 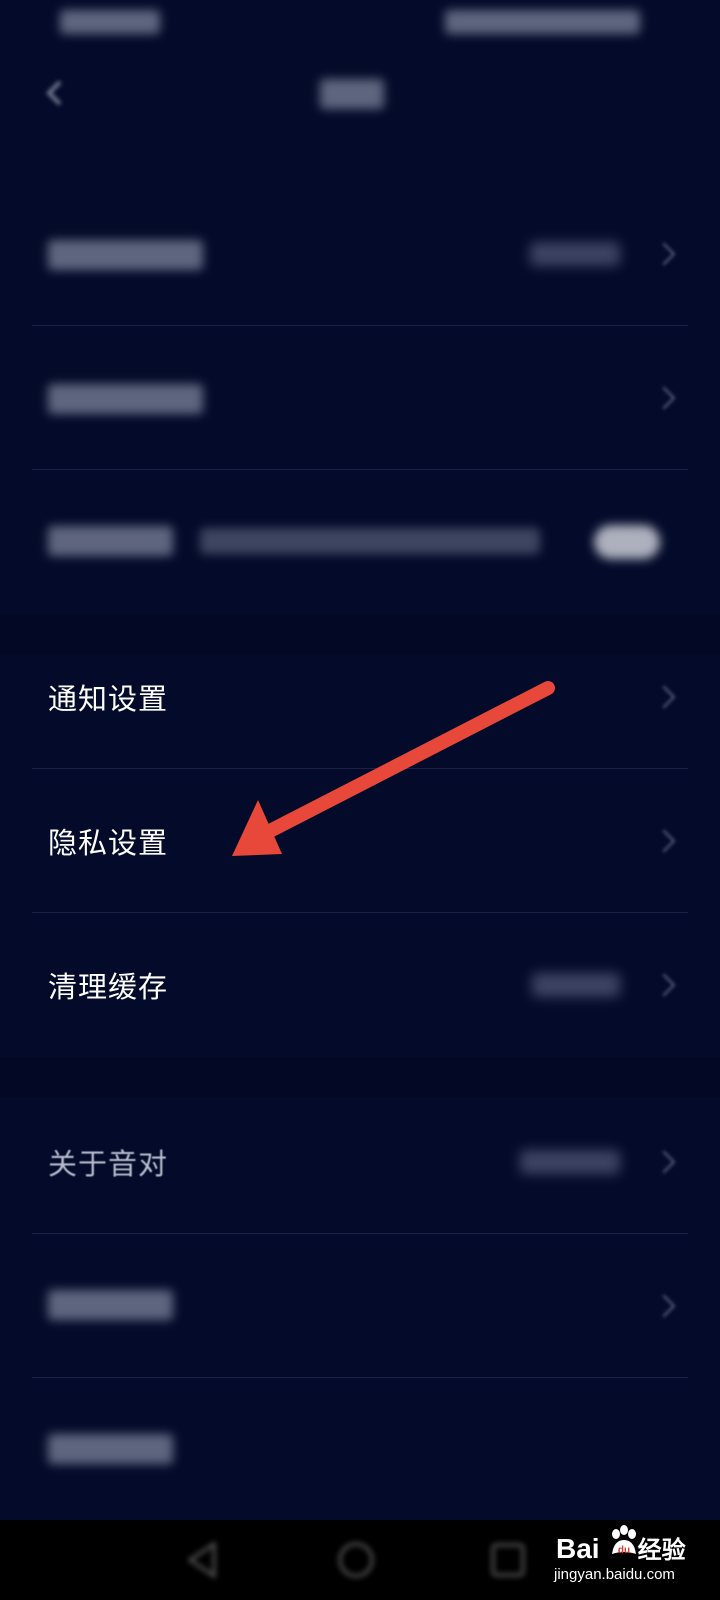 What do you see at coordinates (360, 985) in the screenshot?
I see `settings-row-clear-cache: 清理缓存` at bounding box center [360, 985].